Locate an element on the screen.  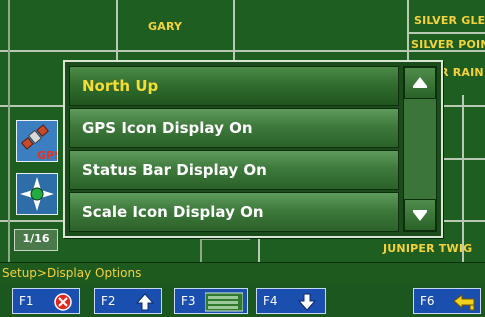
satellite-icon: GPS is located at coordinates (39, 141).